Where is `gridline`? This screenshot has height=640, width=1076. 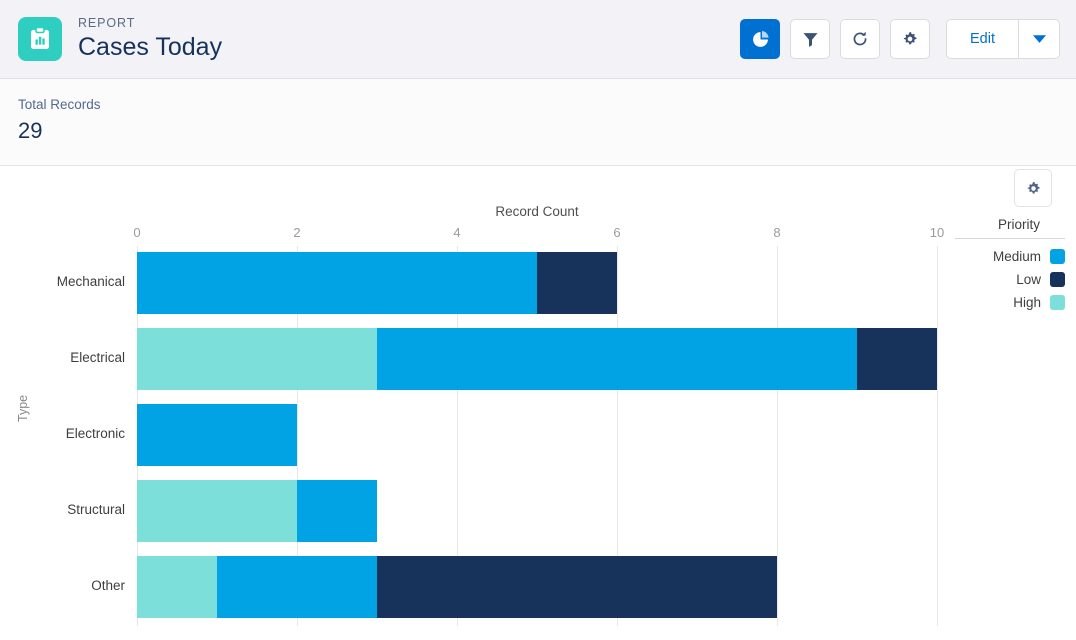
gridline is located at coordinates (937, 436).